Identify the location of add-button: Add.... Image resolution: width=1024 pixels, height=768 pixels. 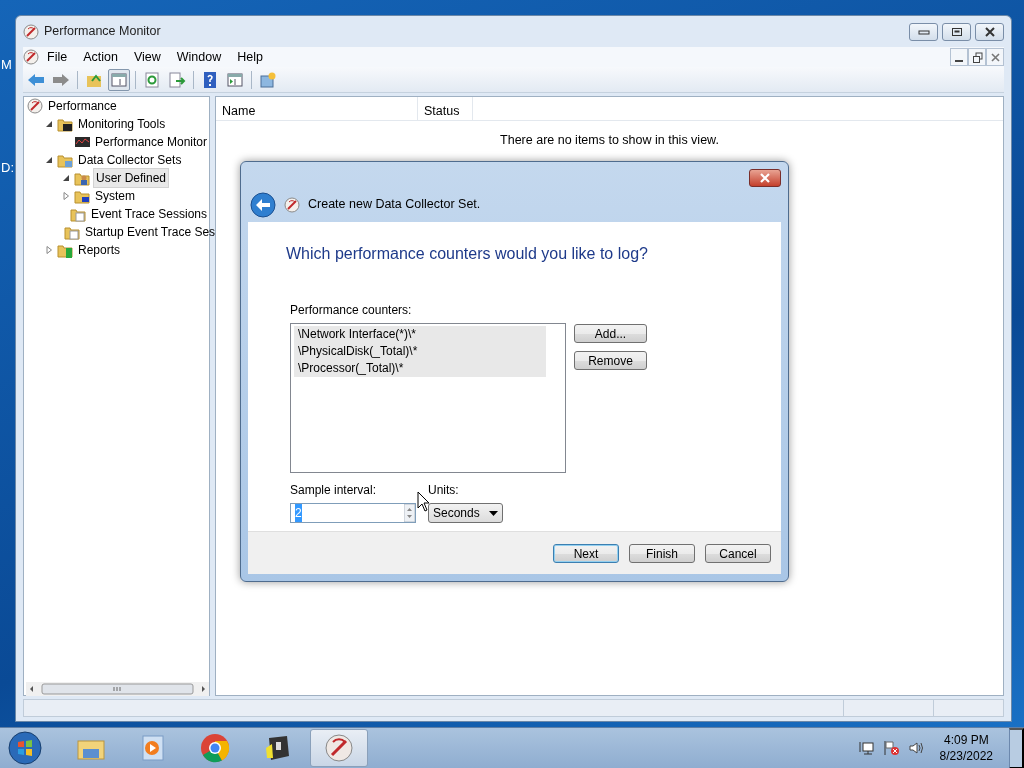
(610, 333).